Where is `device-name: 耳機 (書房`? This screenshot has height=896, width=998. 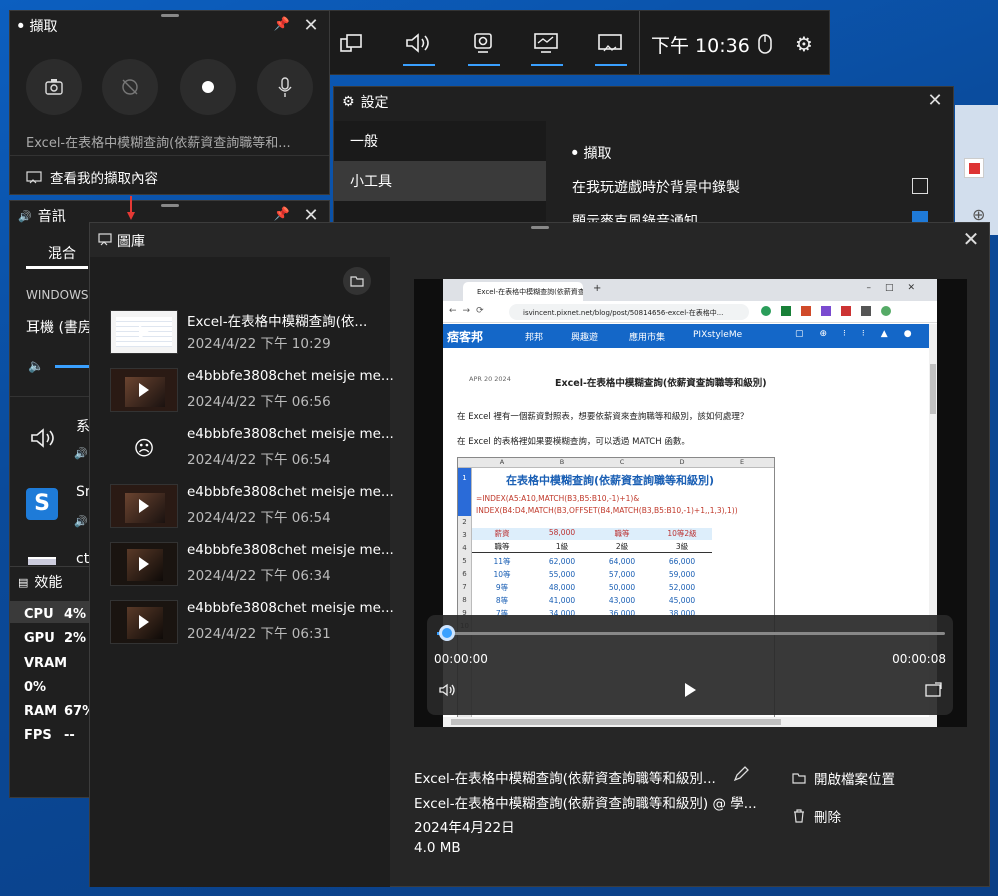 device-name: 耳機 (書房 is located at coordinates (59, 327).